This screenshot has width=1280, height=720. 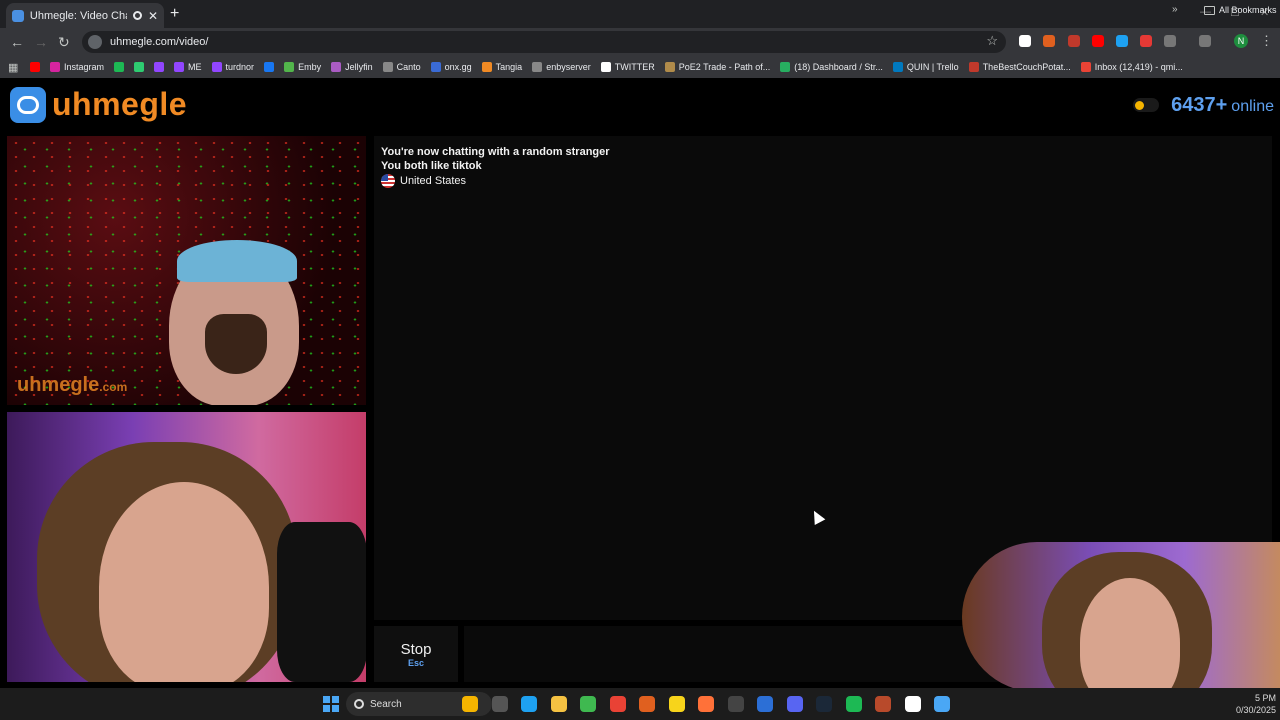 I want to click on beard-shape, so click(x=236, y=344).